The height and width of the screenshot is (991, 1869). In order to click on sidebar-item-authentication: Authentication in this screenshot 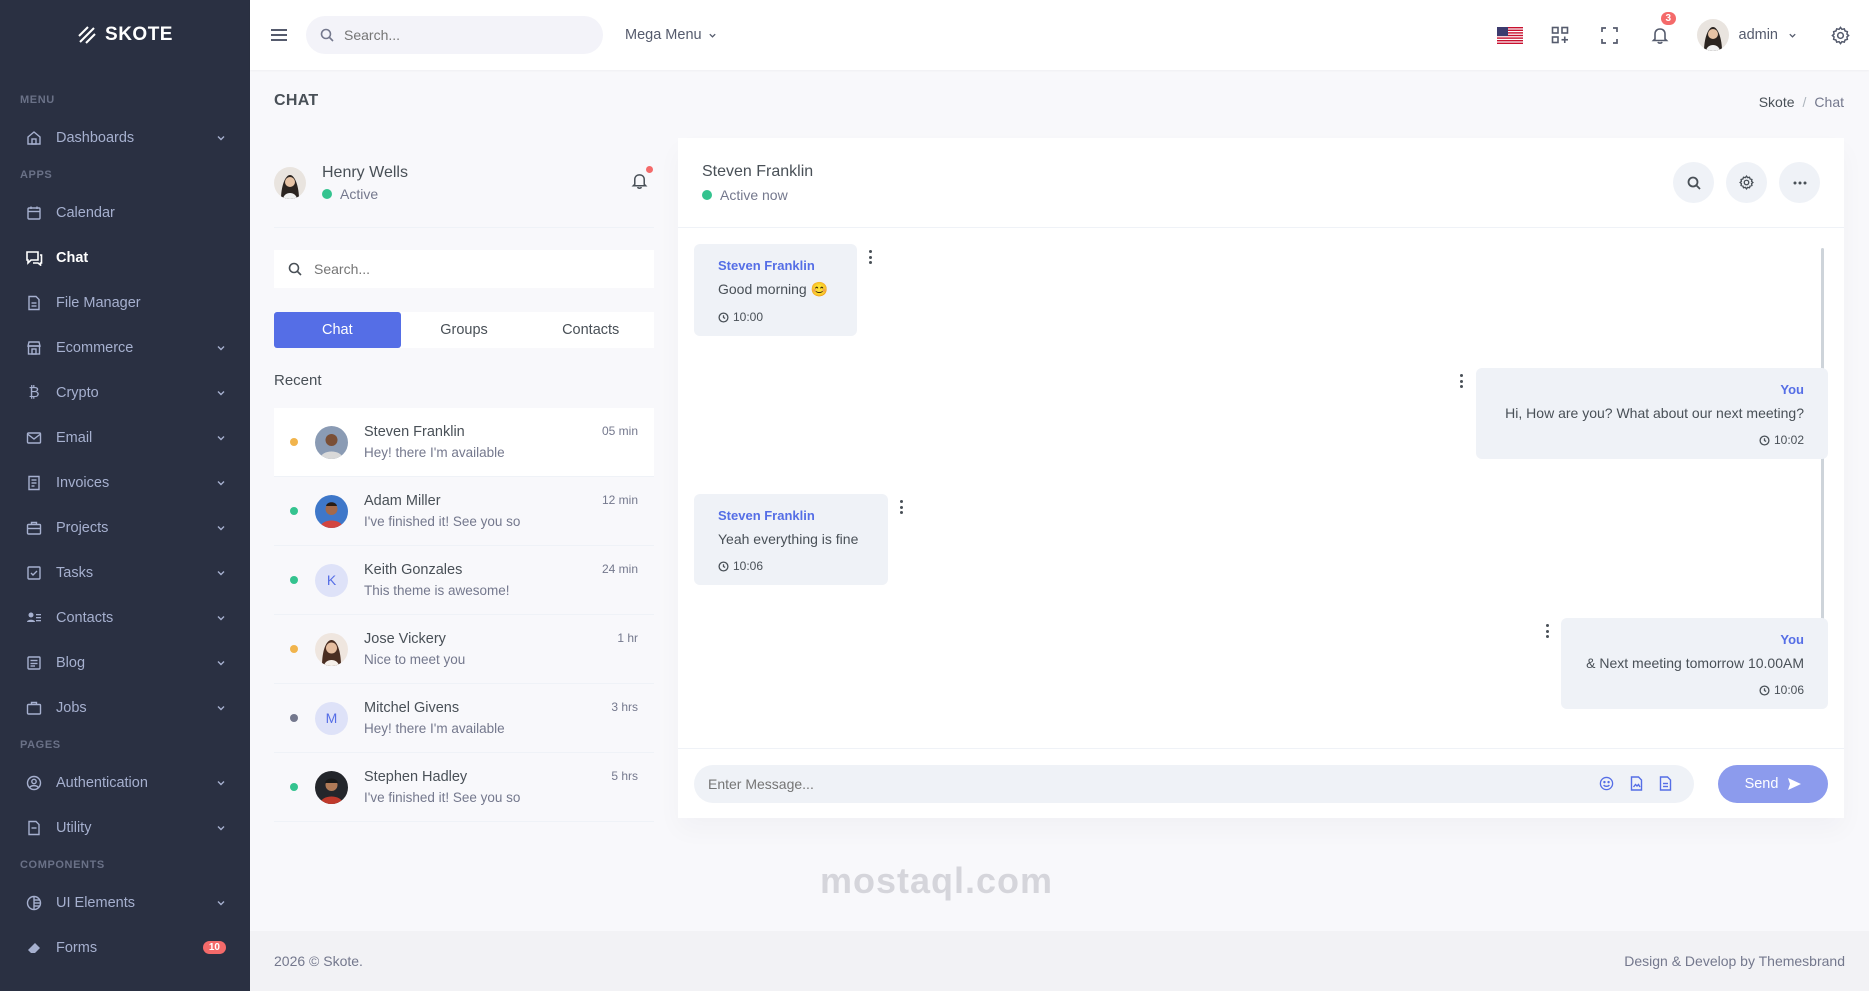, I will do `click(125, 782)`.